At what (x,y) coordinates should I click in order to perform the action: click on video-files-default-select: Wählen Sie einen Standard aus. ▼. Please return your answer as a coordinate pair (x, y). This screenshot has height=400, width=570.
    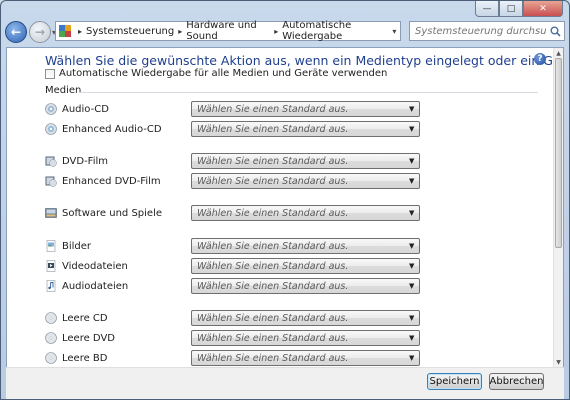
    Looking at the image, I should click on (305, 266).